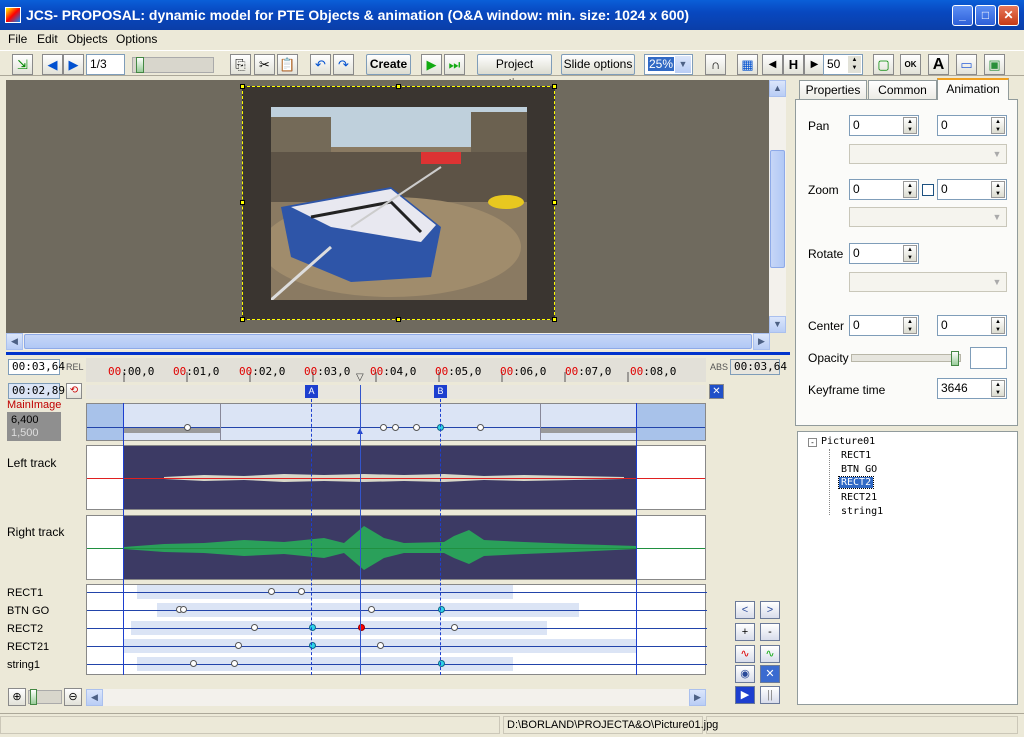 This screenshot has width=1024, height=737. Describe the element at coordinates (843, 64) in the screenshot. I see `grid-size-field: 50 ▲ ▼` at that location.